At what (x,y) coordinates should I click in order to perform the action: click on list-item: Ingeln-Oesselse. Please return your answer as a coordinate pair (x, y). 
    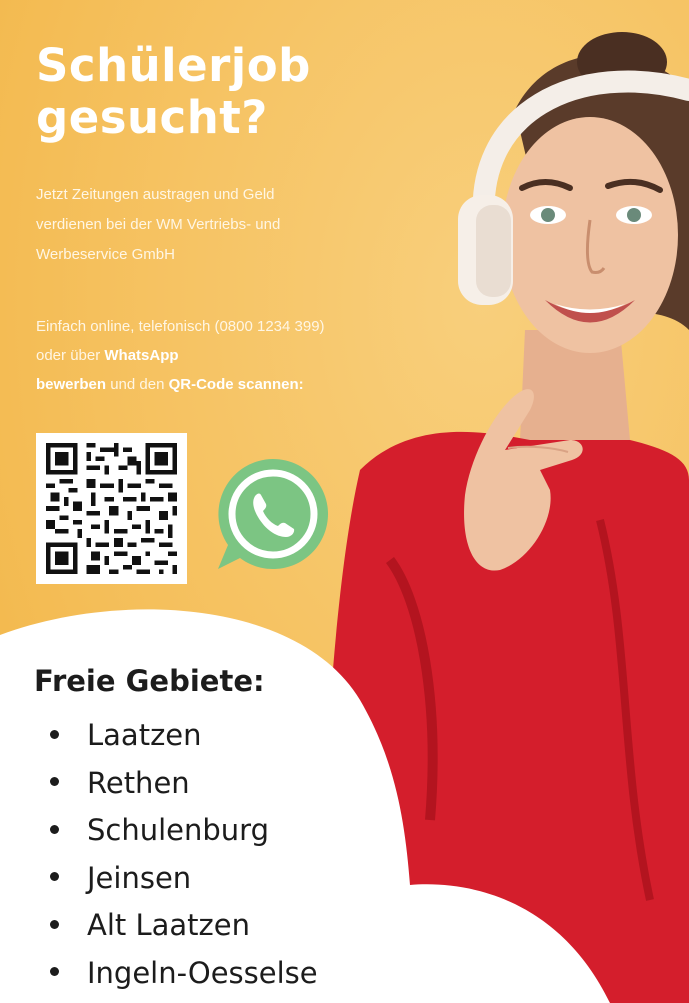
    Looking at the image, I should click on (184, 974).